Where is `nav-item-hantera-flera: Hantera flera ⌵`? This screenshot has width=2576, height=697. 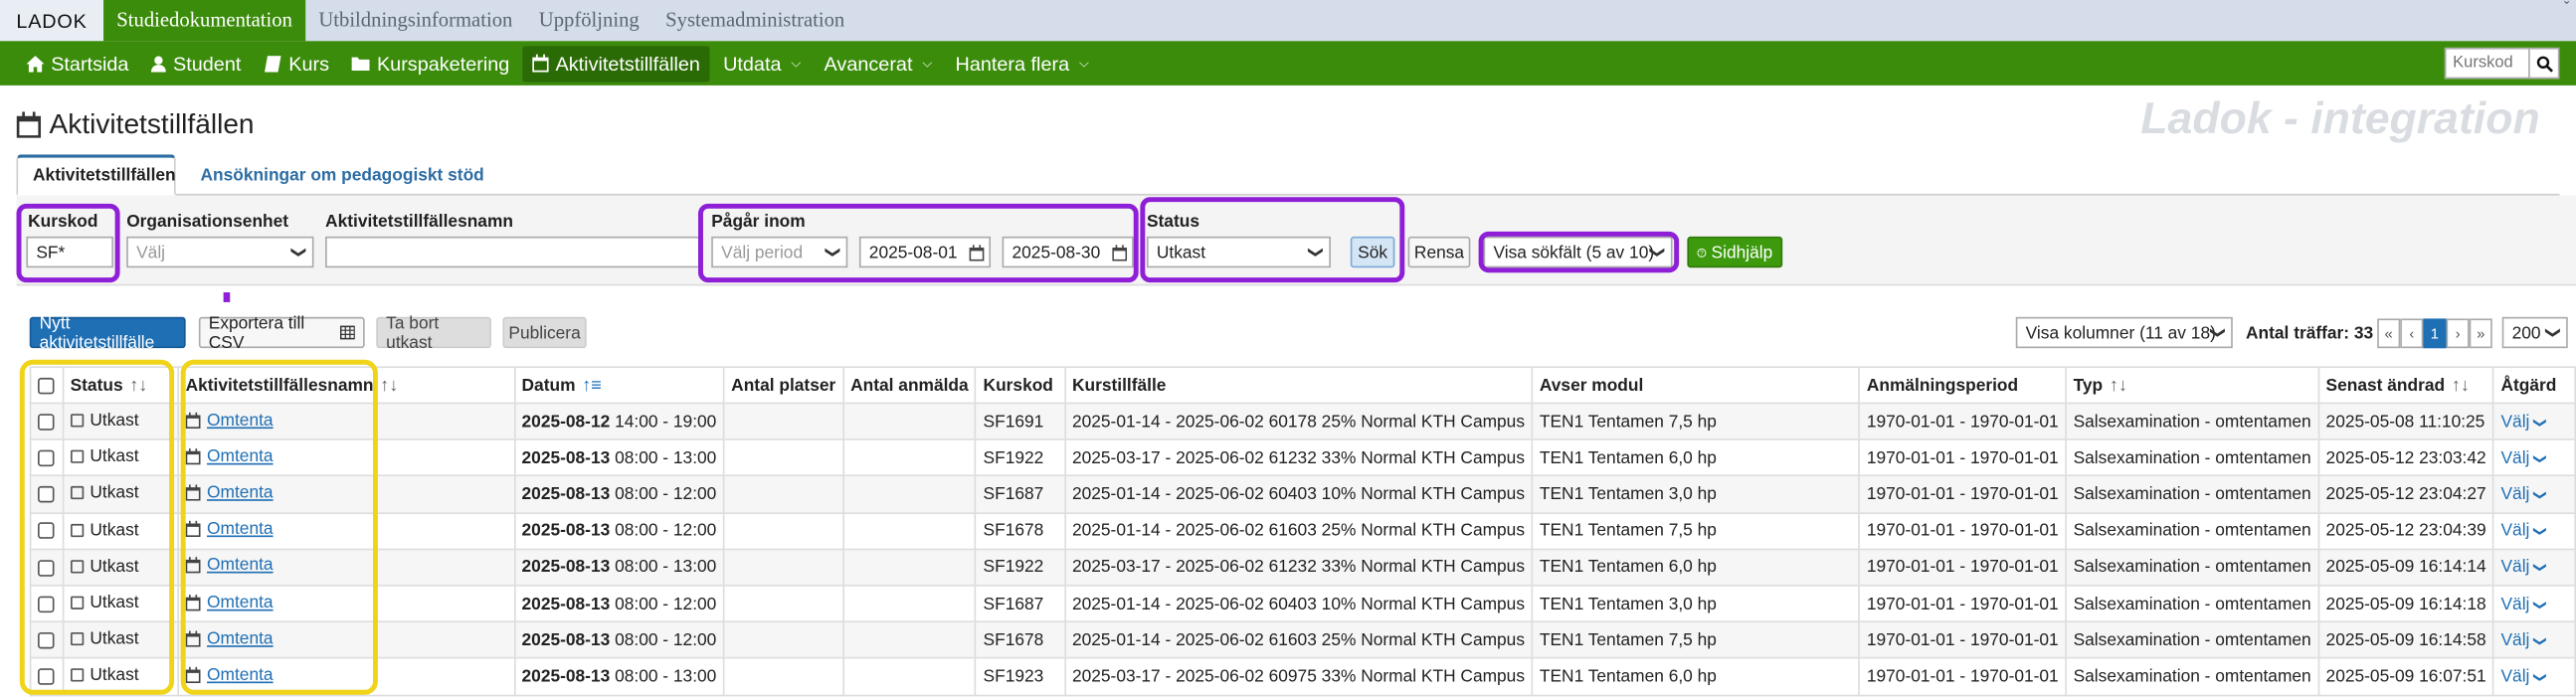 nav-item-hantera-flera: Hantera flera ⌵ is located at coordinates (1022, 63).